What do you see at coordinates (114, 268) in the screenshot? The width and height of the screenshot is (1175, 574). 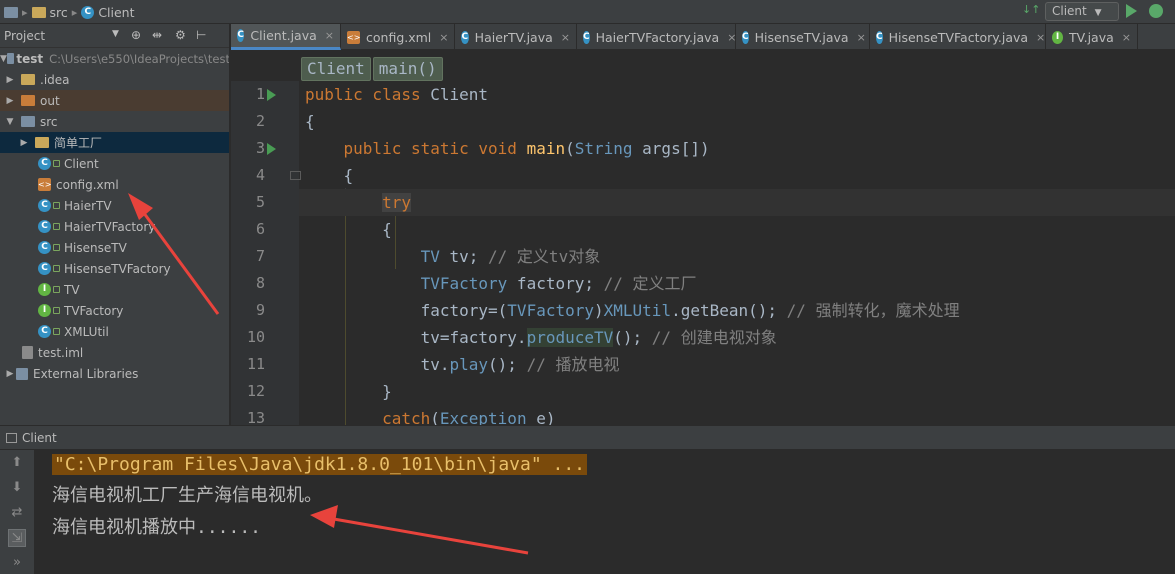 I see `tree-item-hisensetvfactory: C HisenseTVFactory` at bounding box center [114, 268].